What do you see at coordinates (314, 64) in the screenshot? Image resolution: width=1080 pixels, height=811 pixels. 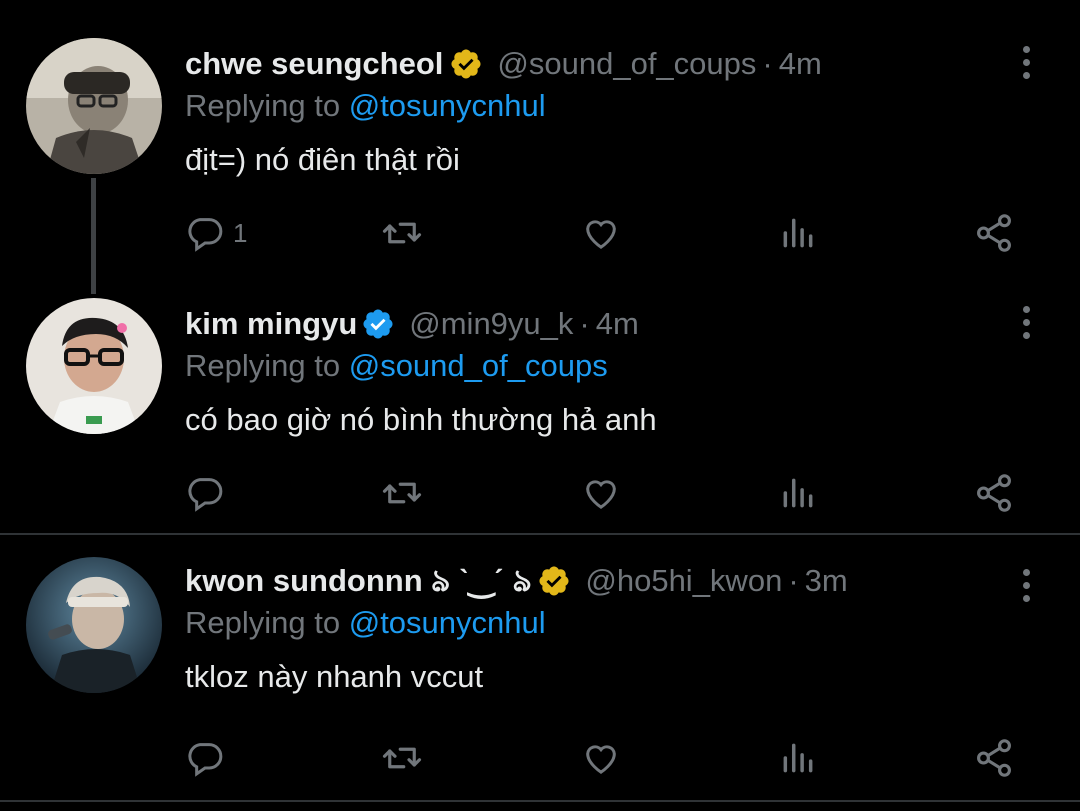 I see `display-name: chwe seungcheol` at bounding box center [314, 64].